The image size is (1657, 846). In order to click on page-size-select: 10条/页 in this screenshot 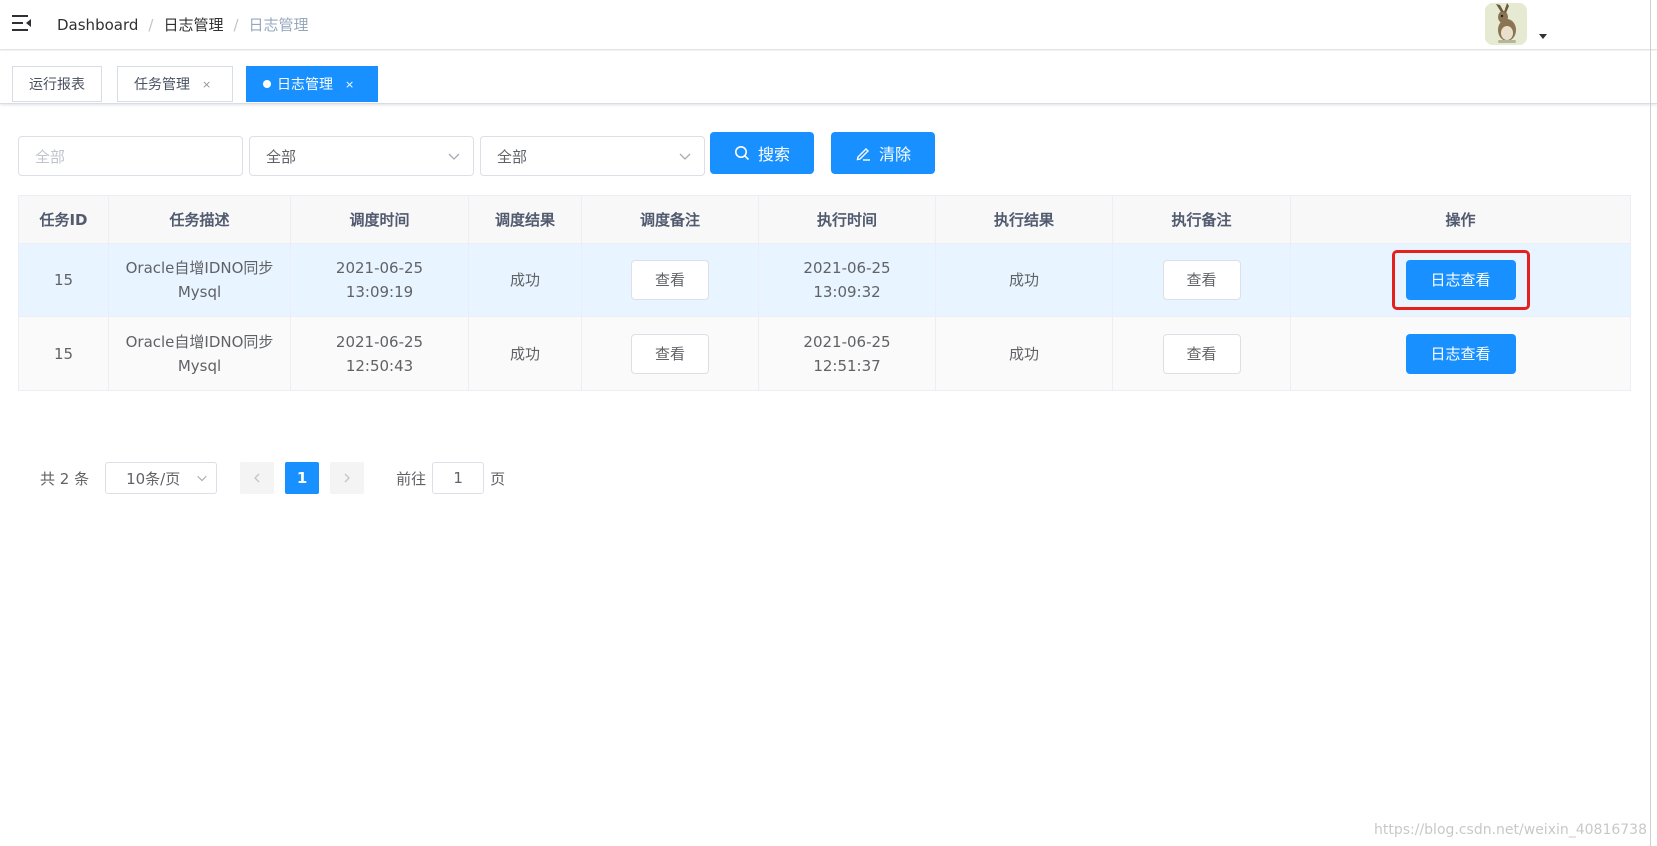, I will do `click(161, 478)`.